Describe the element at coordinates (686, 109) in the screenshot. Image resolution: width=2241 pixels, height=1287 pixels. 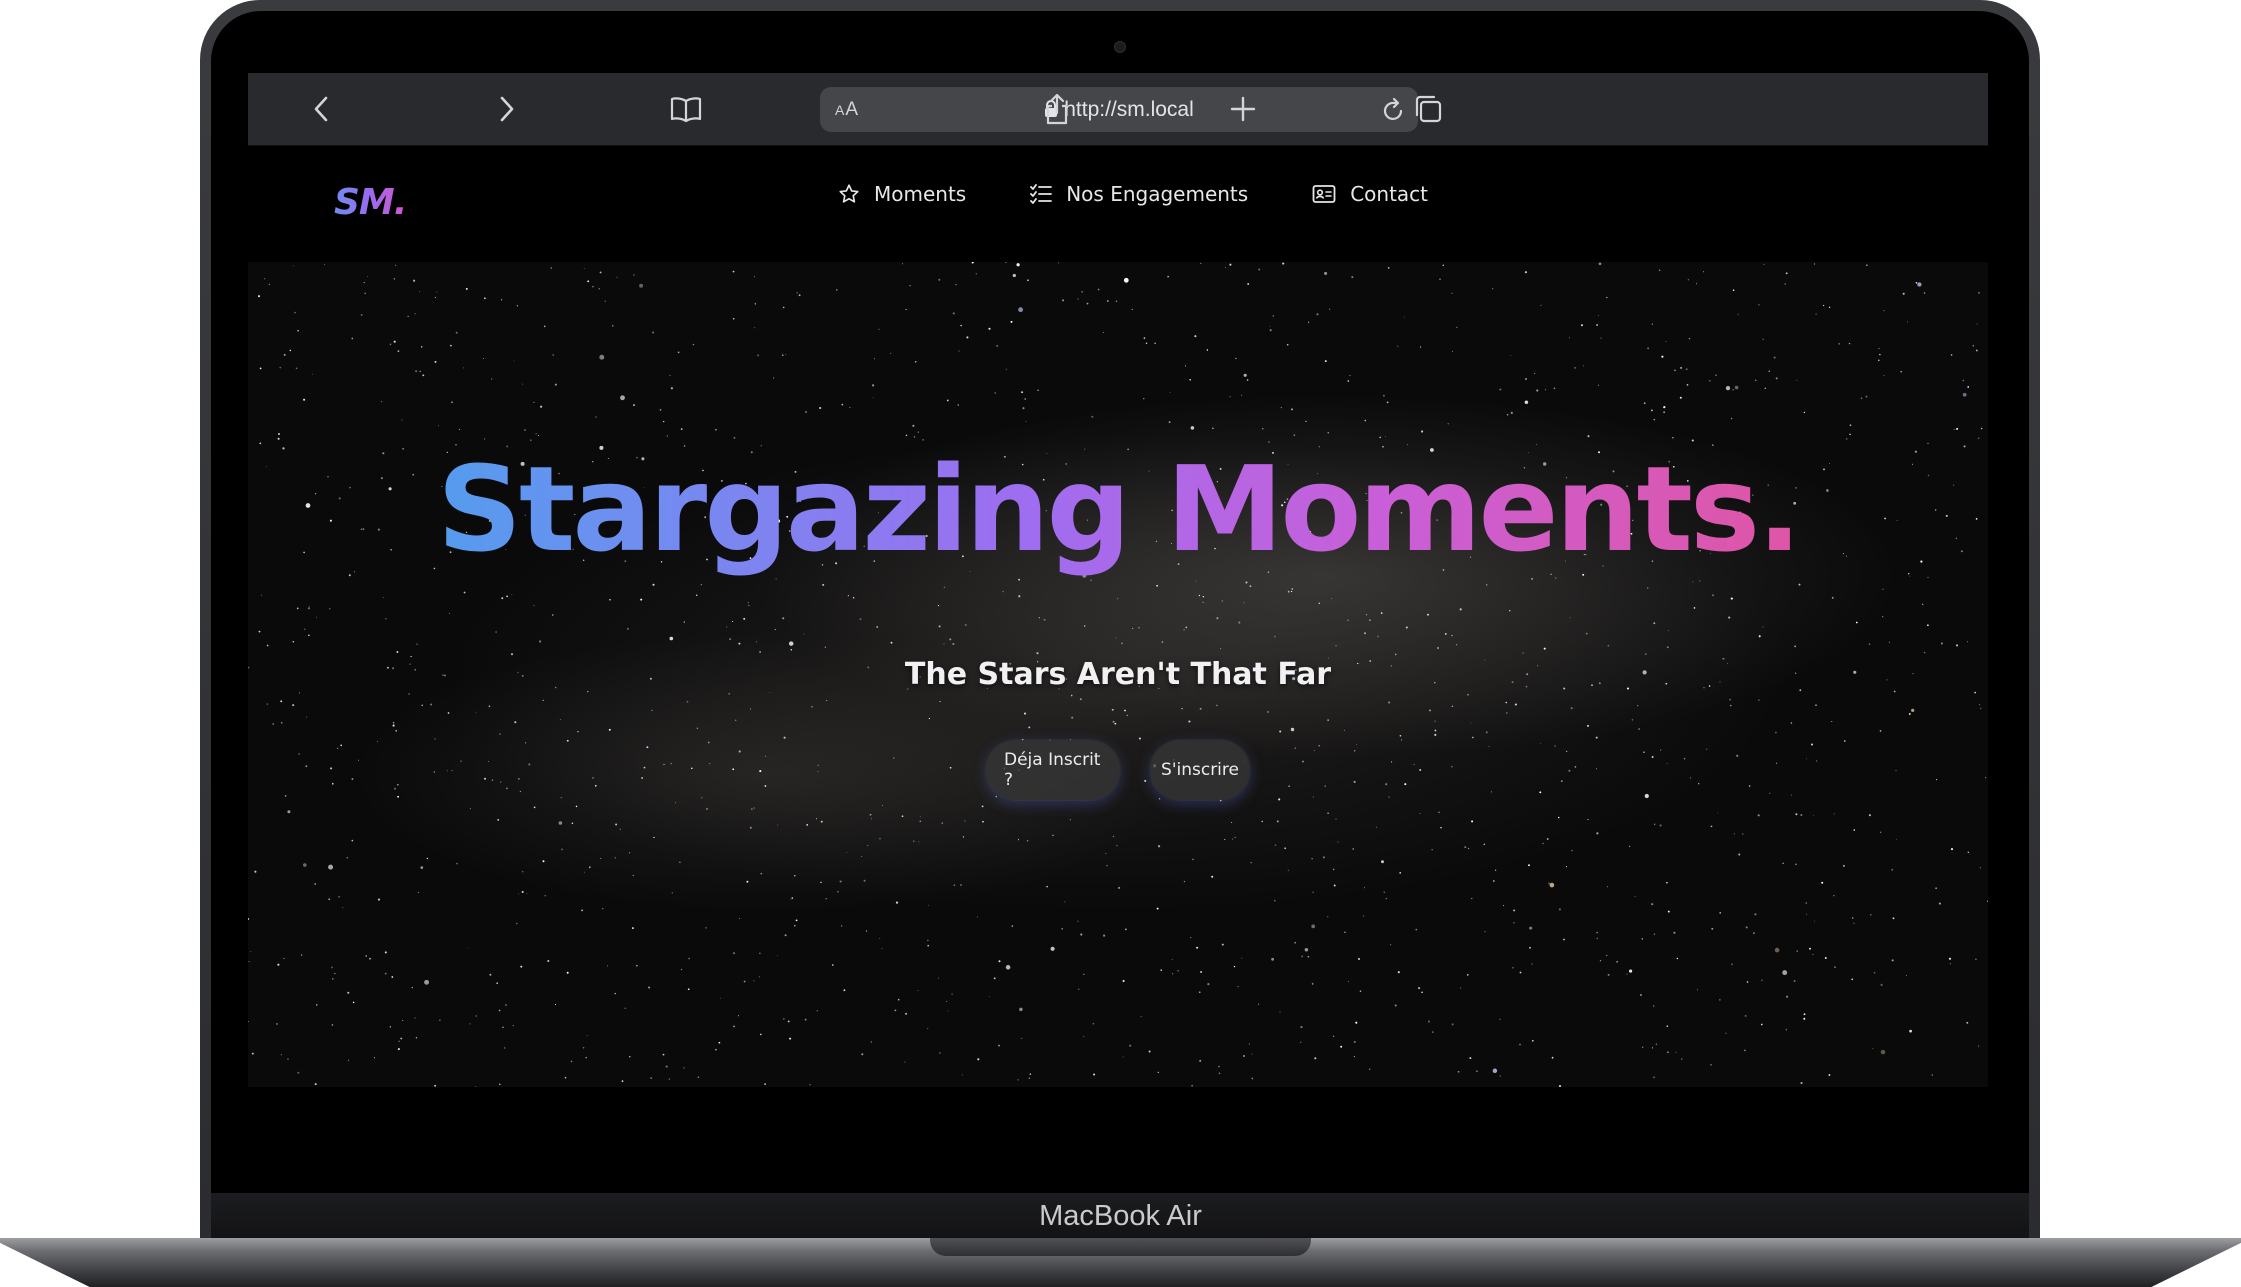
I see `bookmarks-icon` at that location.